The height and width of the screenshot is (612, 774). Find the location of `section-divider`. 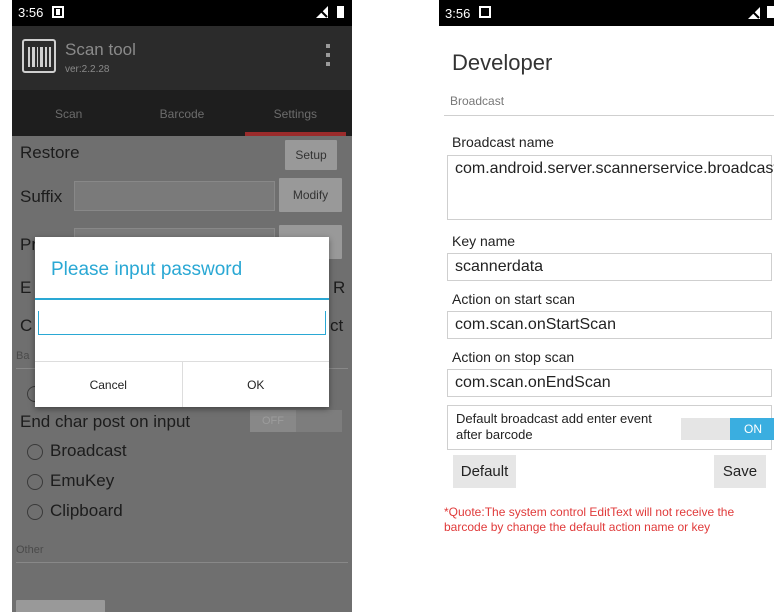

section-divider is located at coordinates (609, 115).